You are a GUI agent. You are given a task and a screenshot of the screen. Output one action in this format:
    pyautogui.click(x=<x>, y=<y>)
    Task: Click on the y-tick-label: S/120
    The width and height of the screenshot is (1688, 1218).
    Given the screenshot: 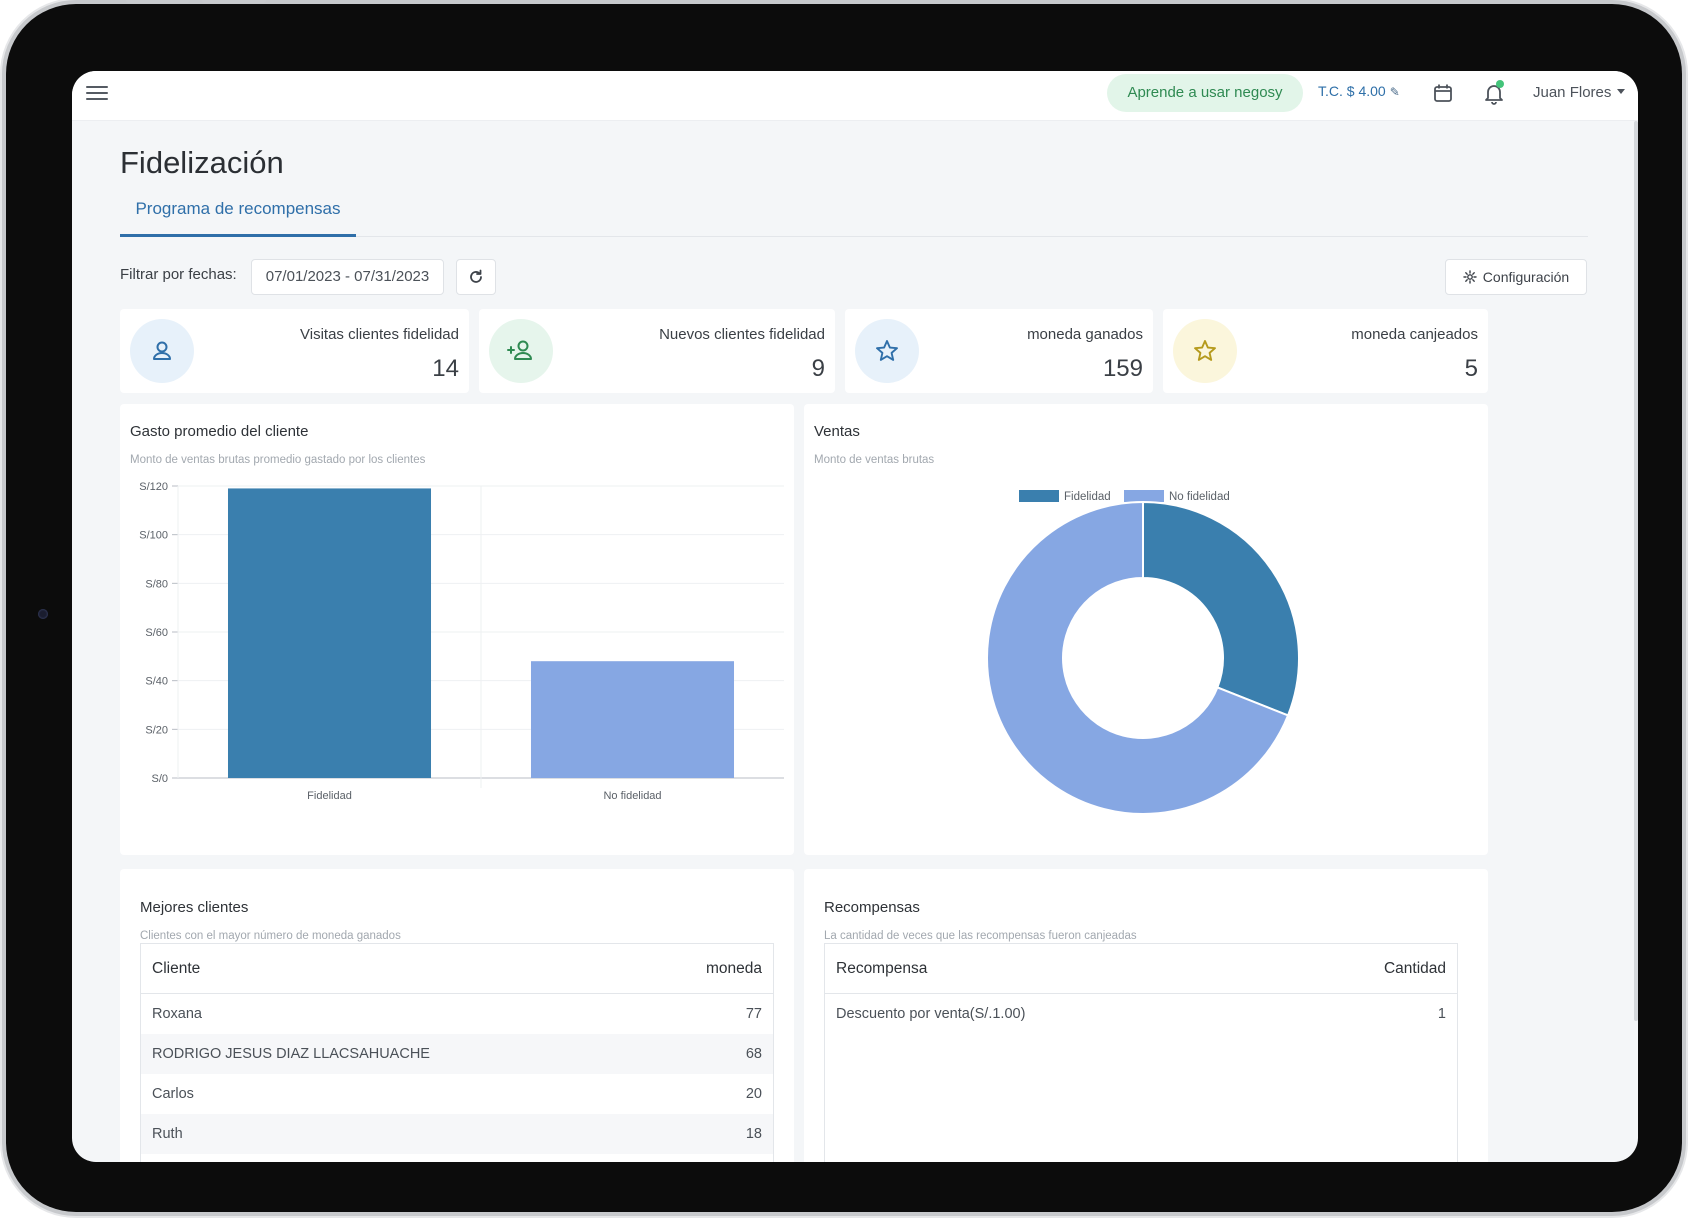 What is the action you would take?
    pyautogui.click(x=153, y=487)
    